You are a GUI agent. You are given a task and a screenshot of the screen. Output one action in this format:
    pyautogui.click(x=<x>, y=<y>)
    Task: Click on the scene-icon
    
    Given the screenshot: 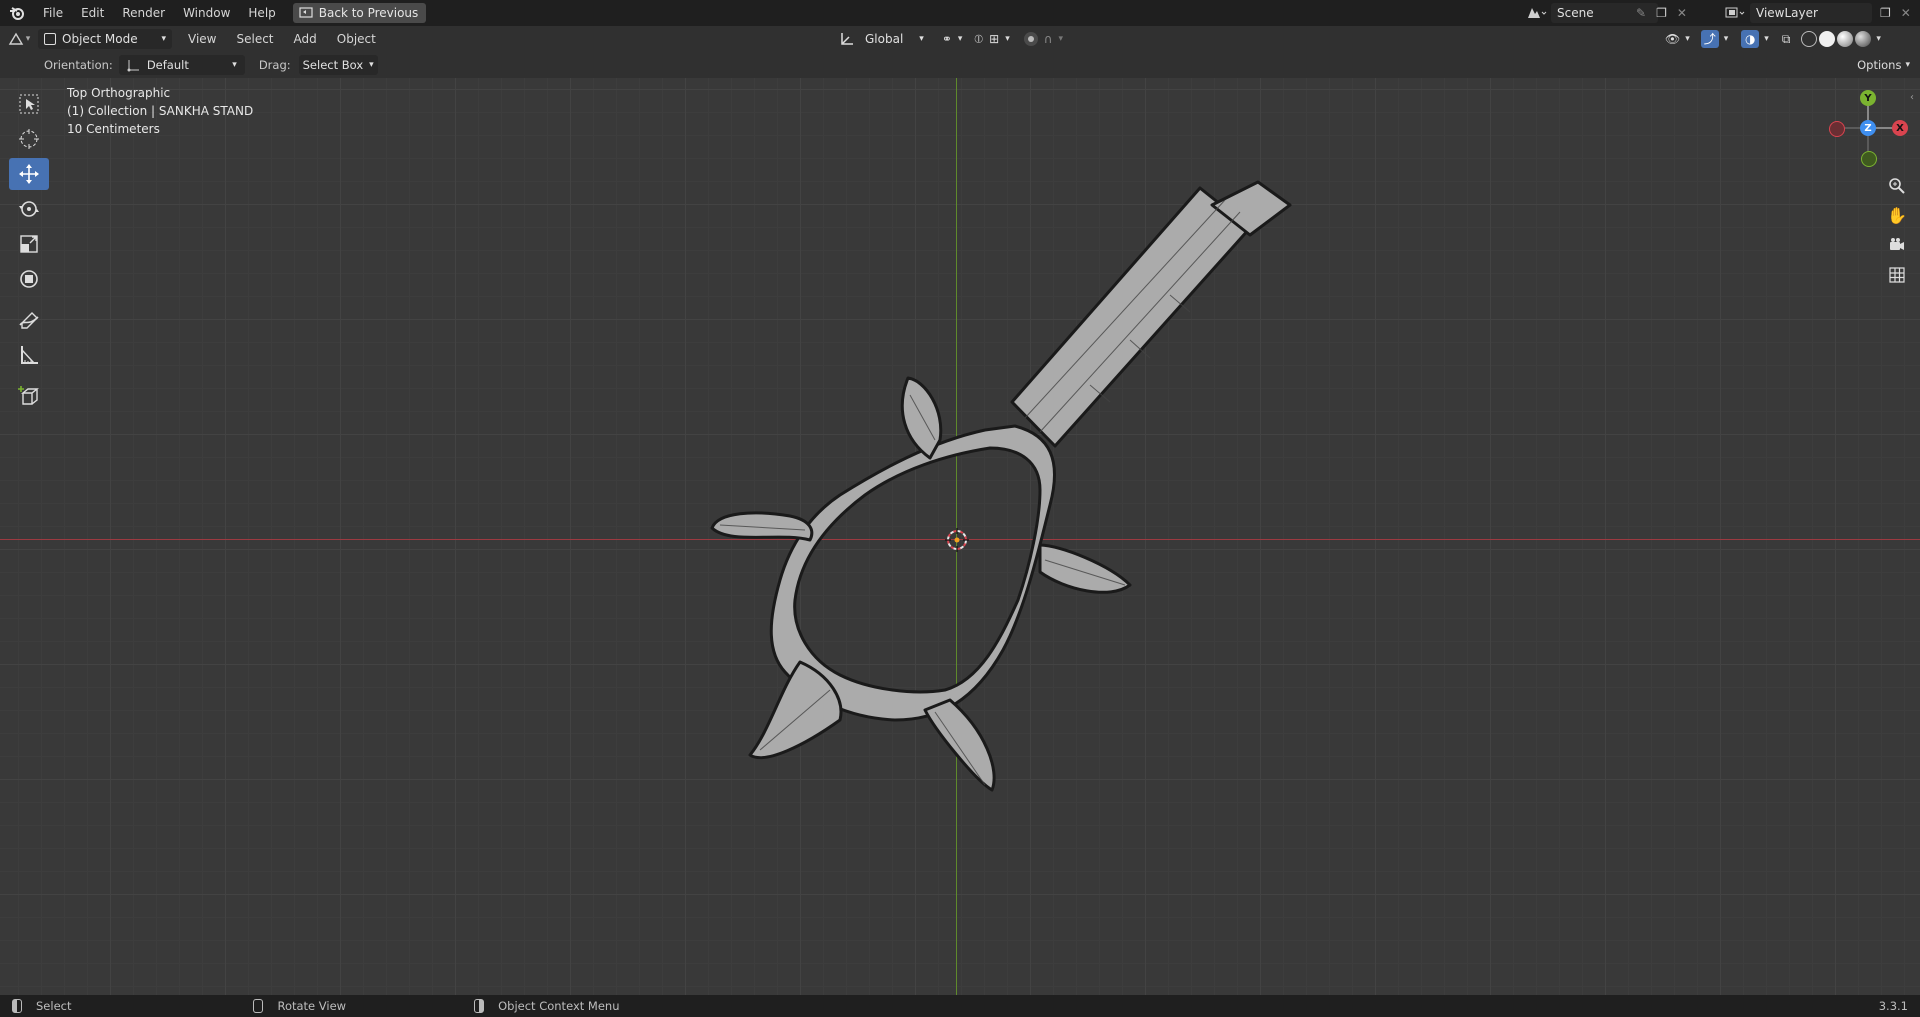 What is the action you would take?
    pyautogui.click(x=1537, y=13)
    